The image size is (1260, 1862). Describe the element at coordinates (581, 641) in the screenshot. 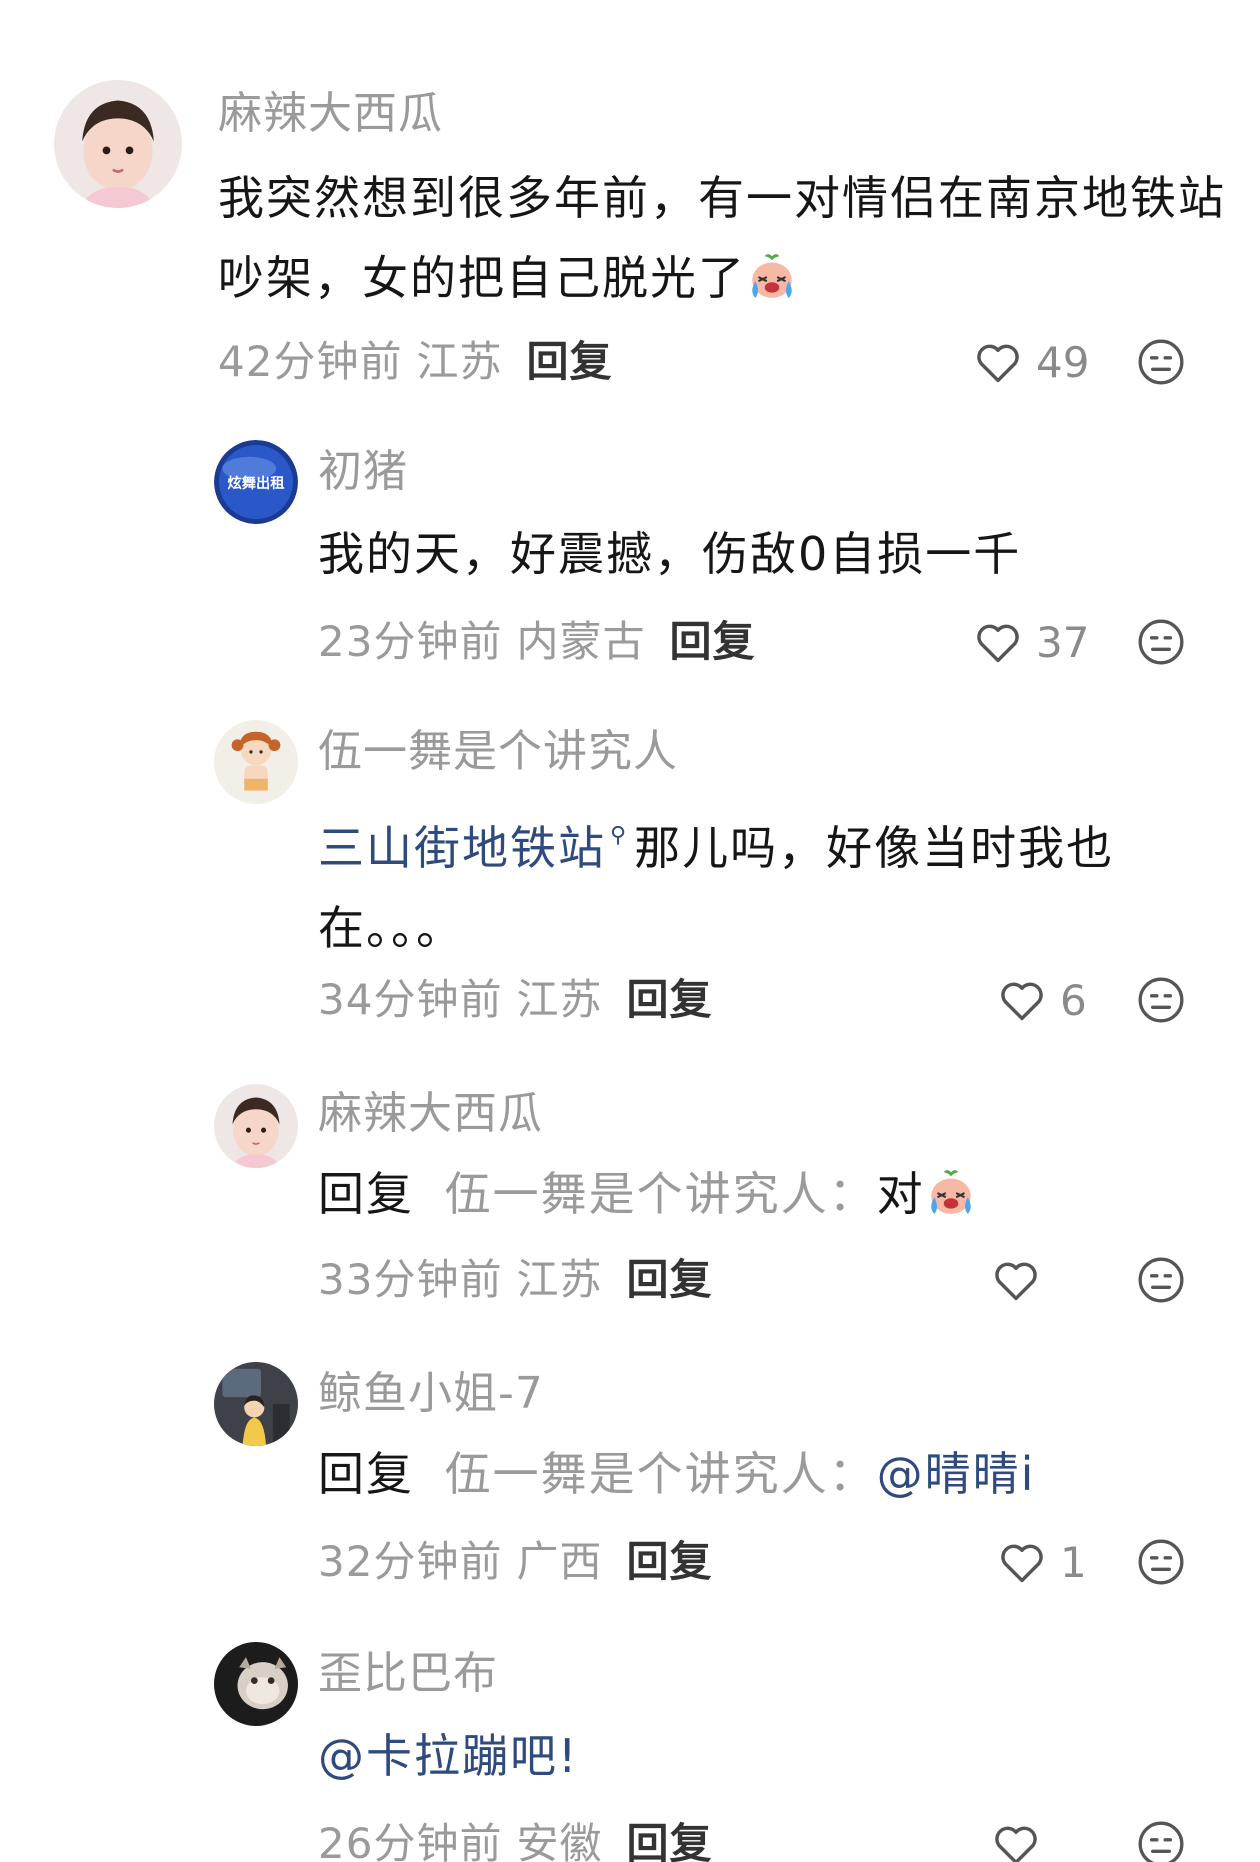

I see `location: 内蒙古` at that location.